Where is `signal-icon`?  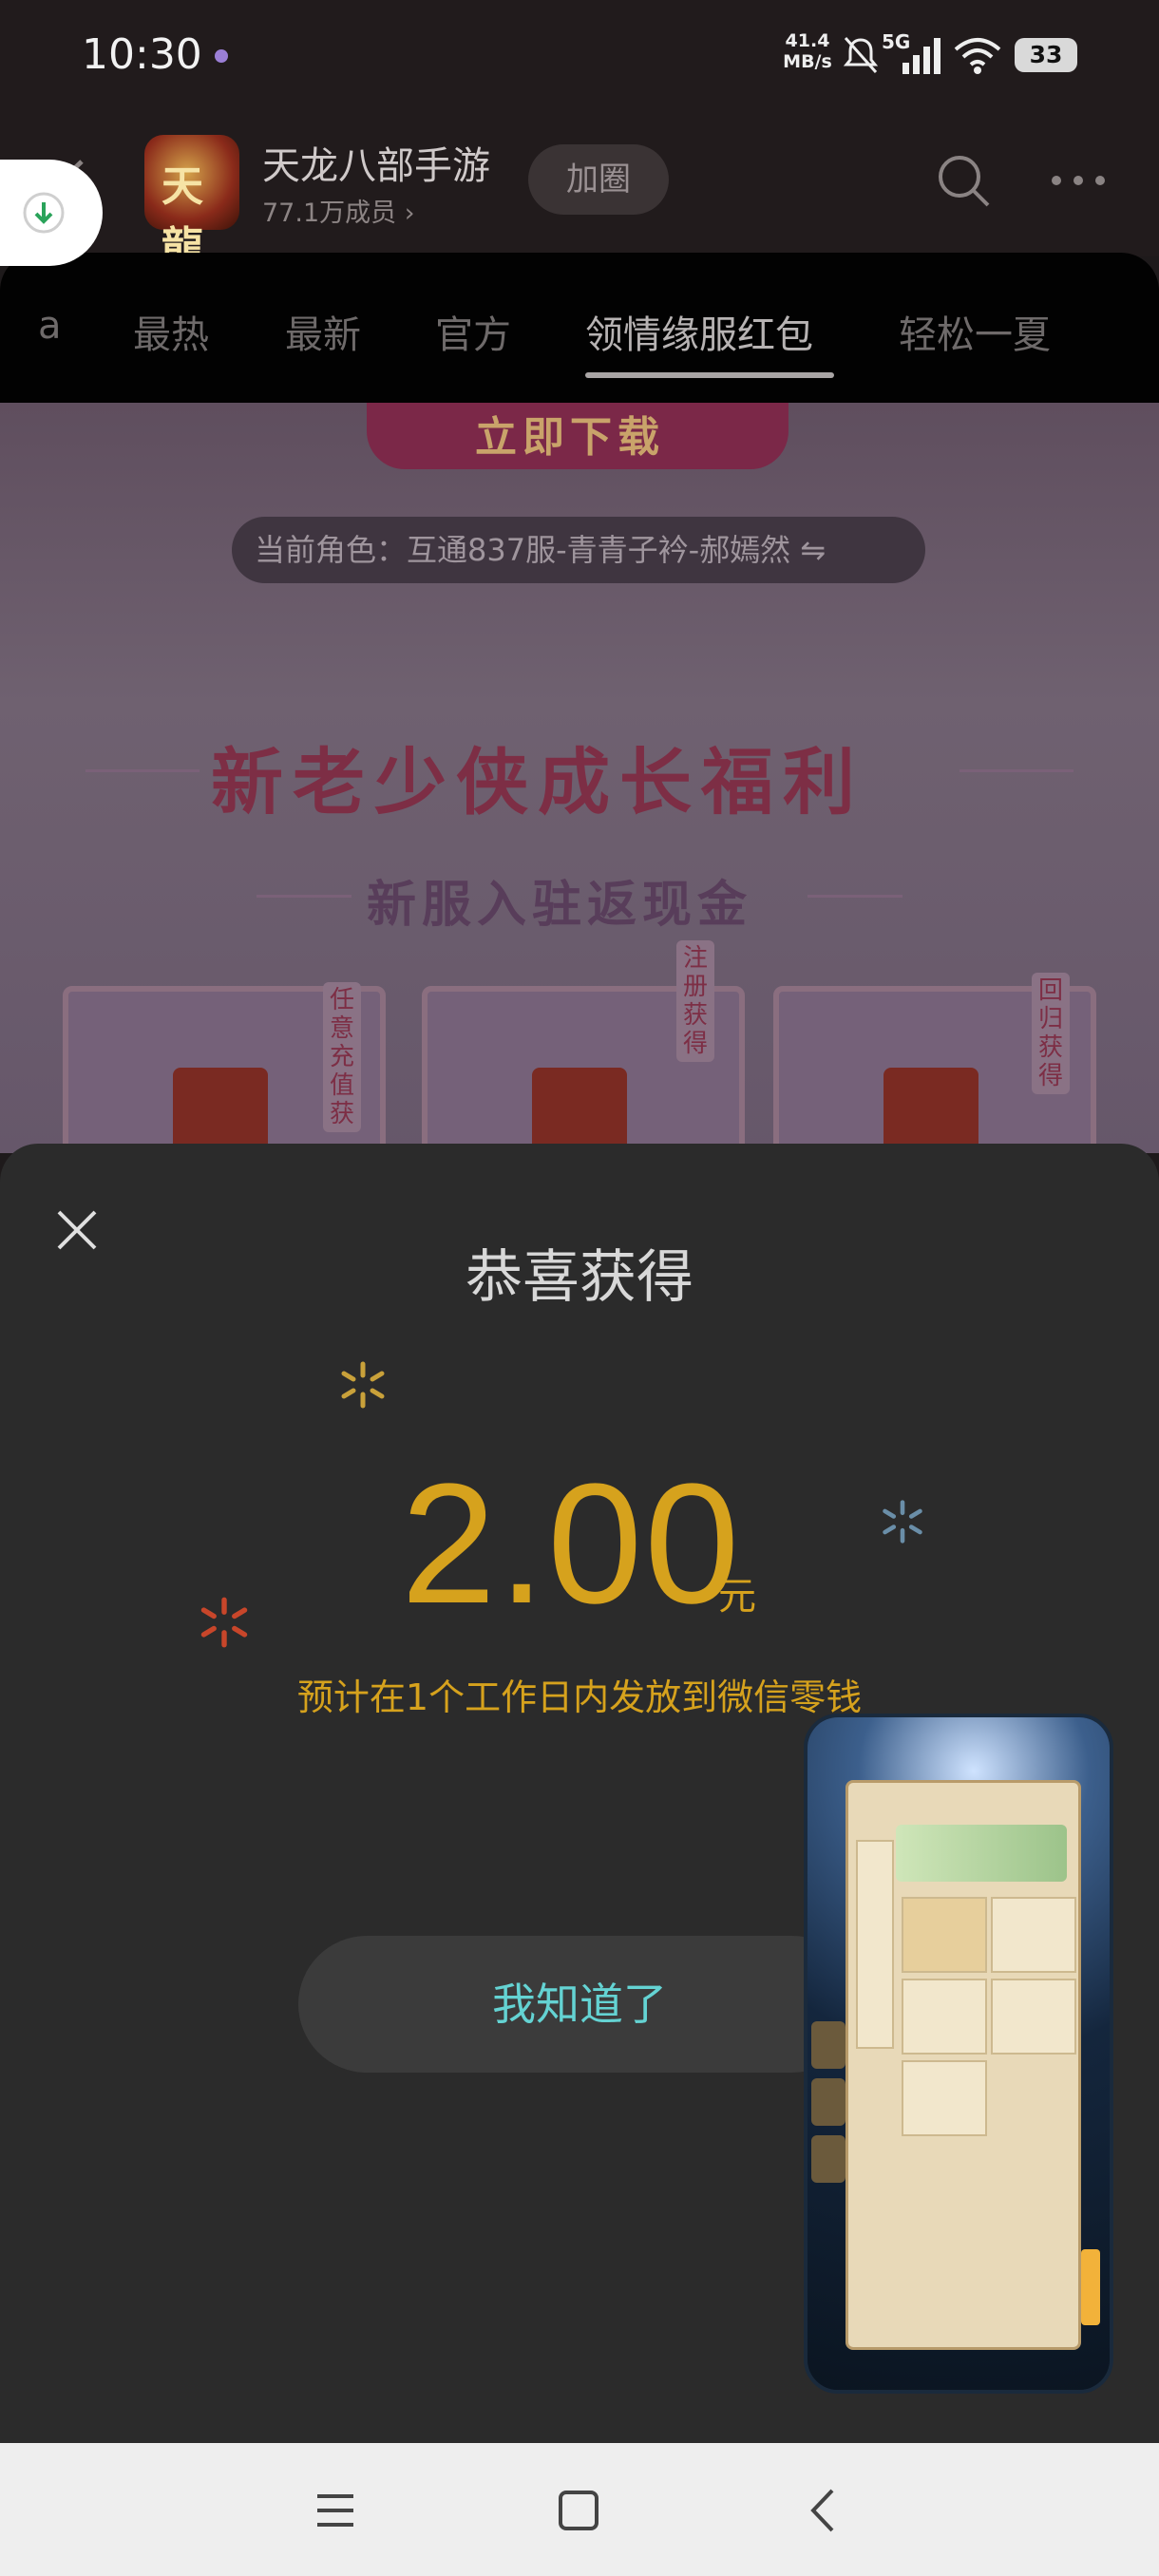 signal-icon is located at coordinates (921, 56).